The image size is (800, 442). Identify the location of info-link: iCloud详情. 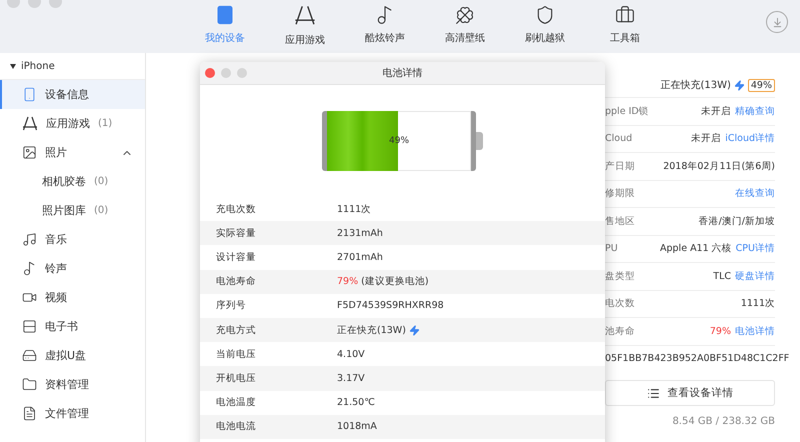
(750, 139).